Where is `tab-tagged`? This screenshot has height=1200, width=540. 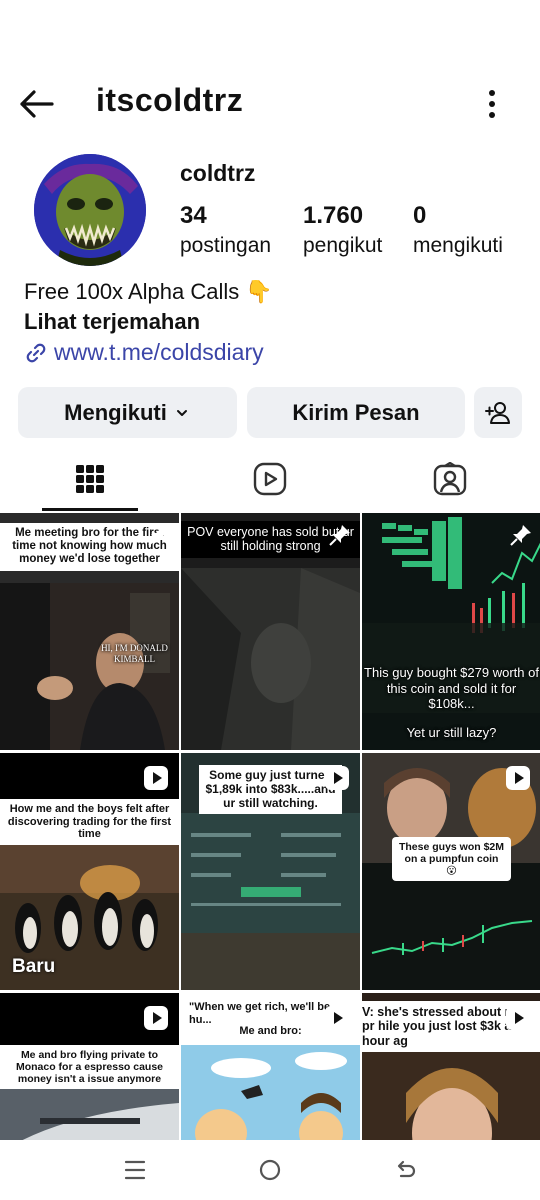
tab-tagged is located at coordinates (450, 479).